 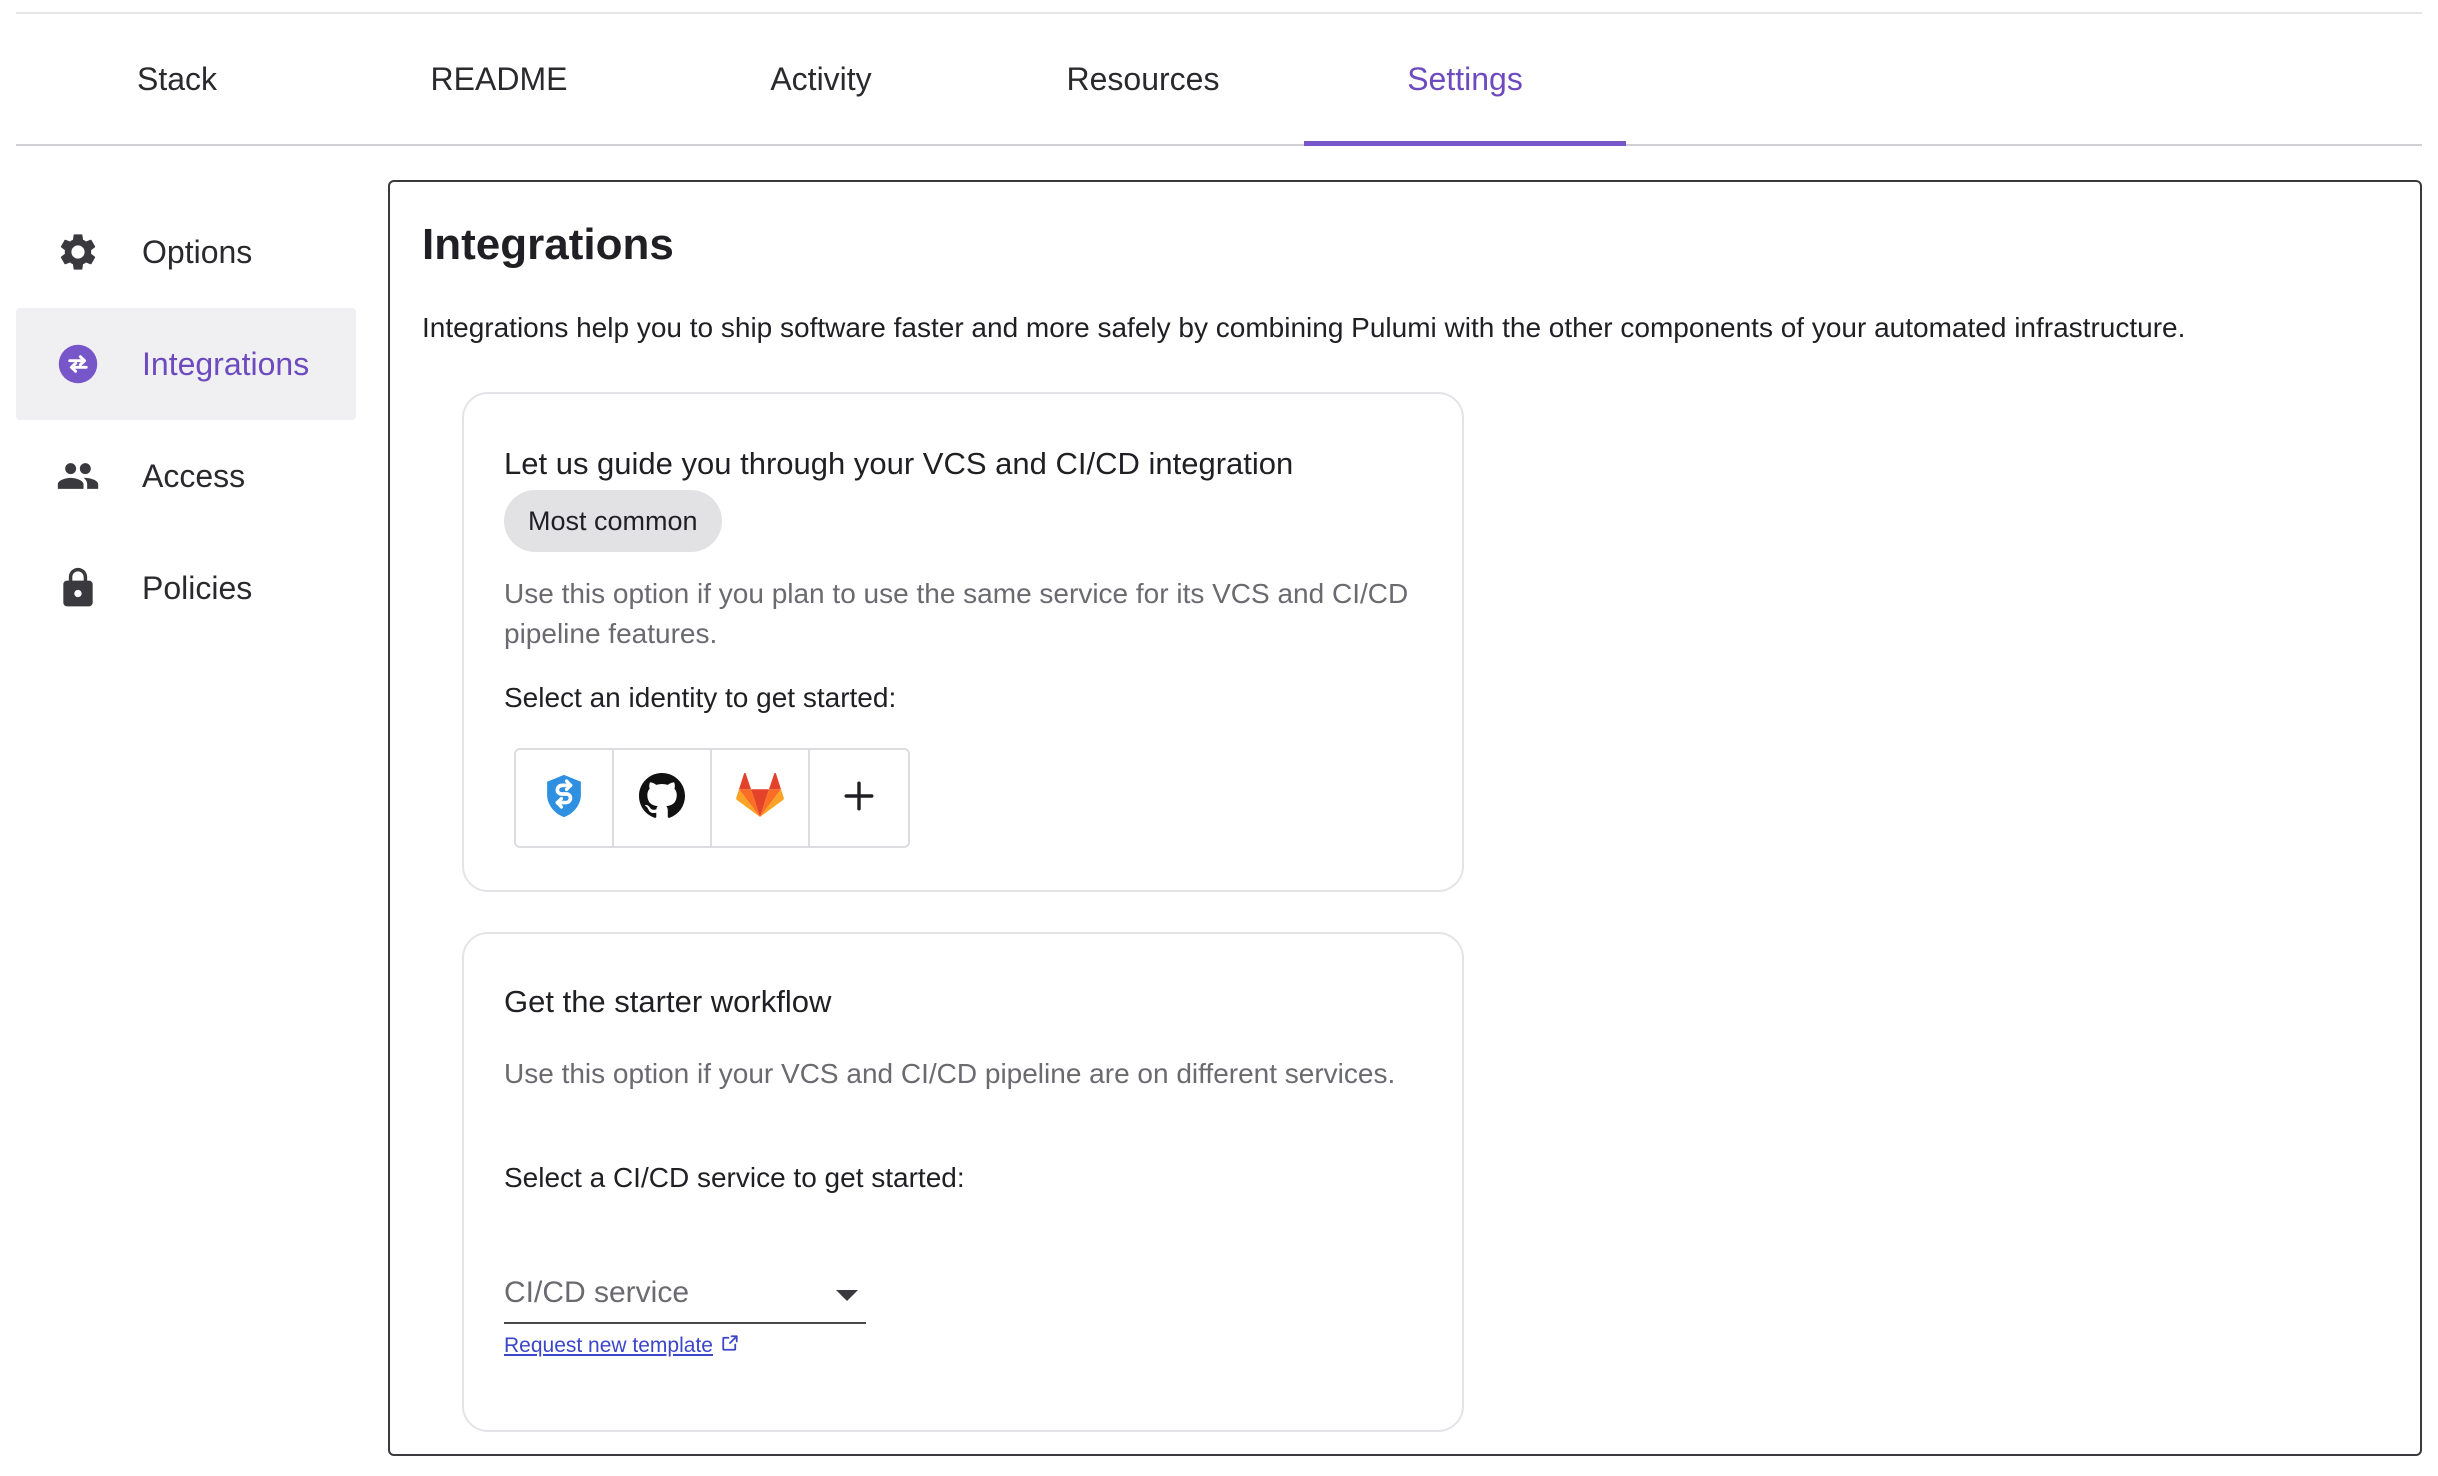 I want to click on tab-label: Resources, so click(x=1143, y=78).